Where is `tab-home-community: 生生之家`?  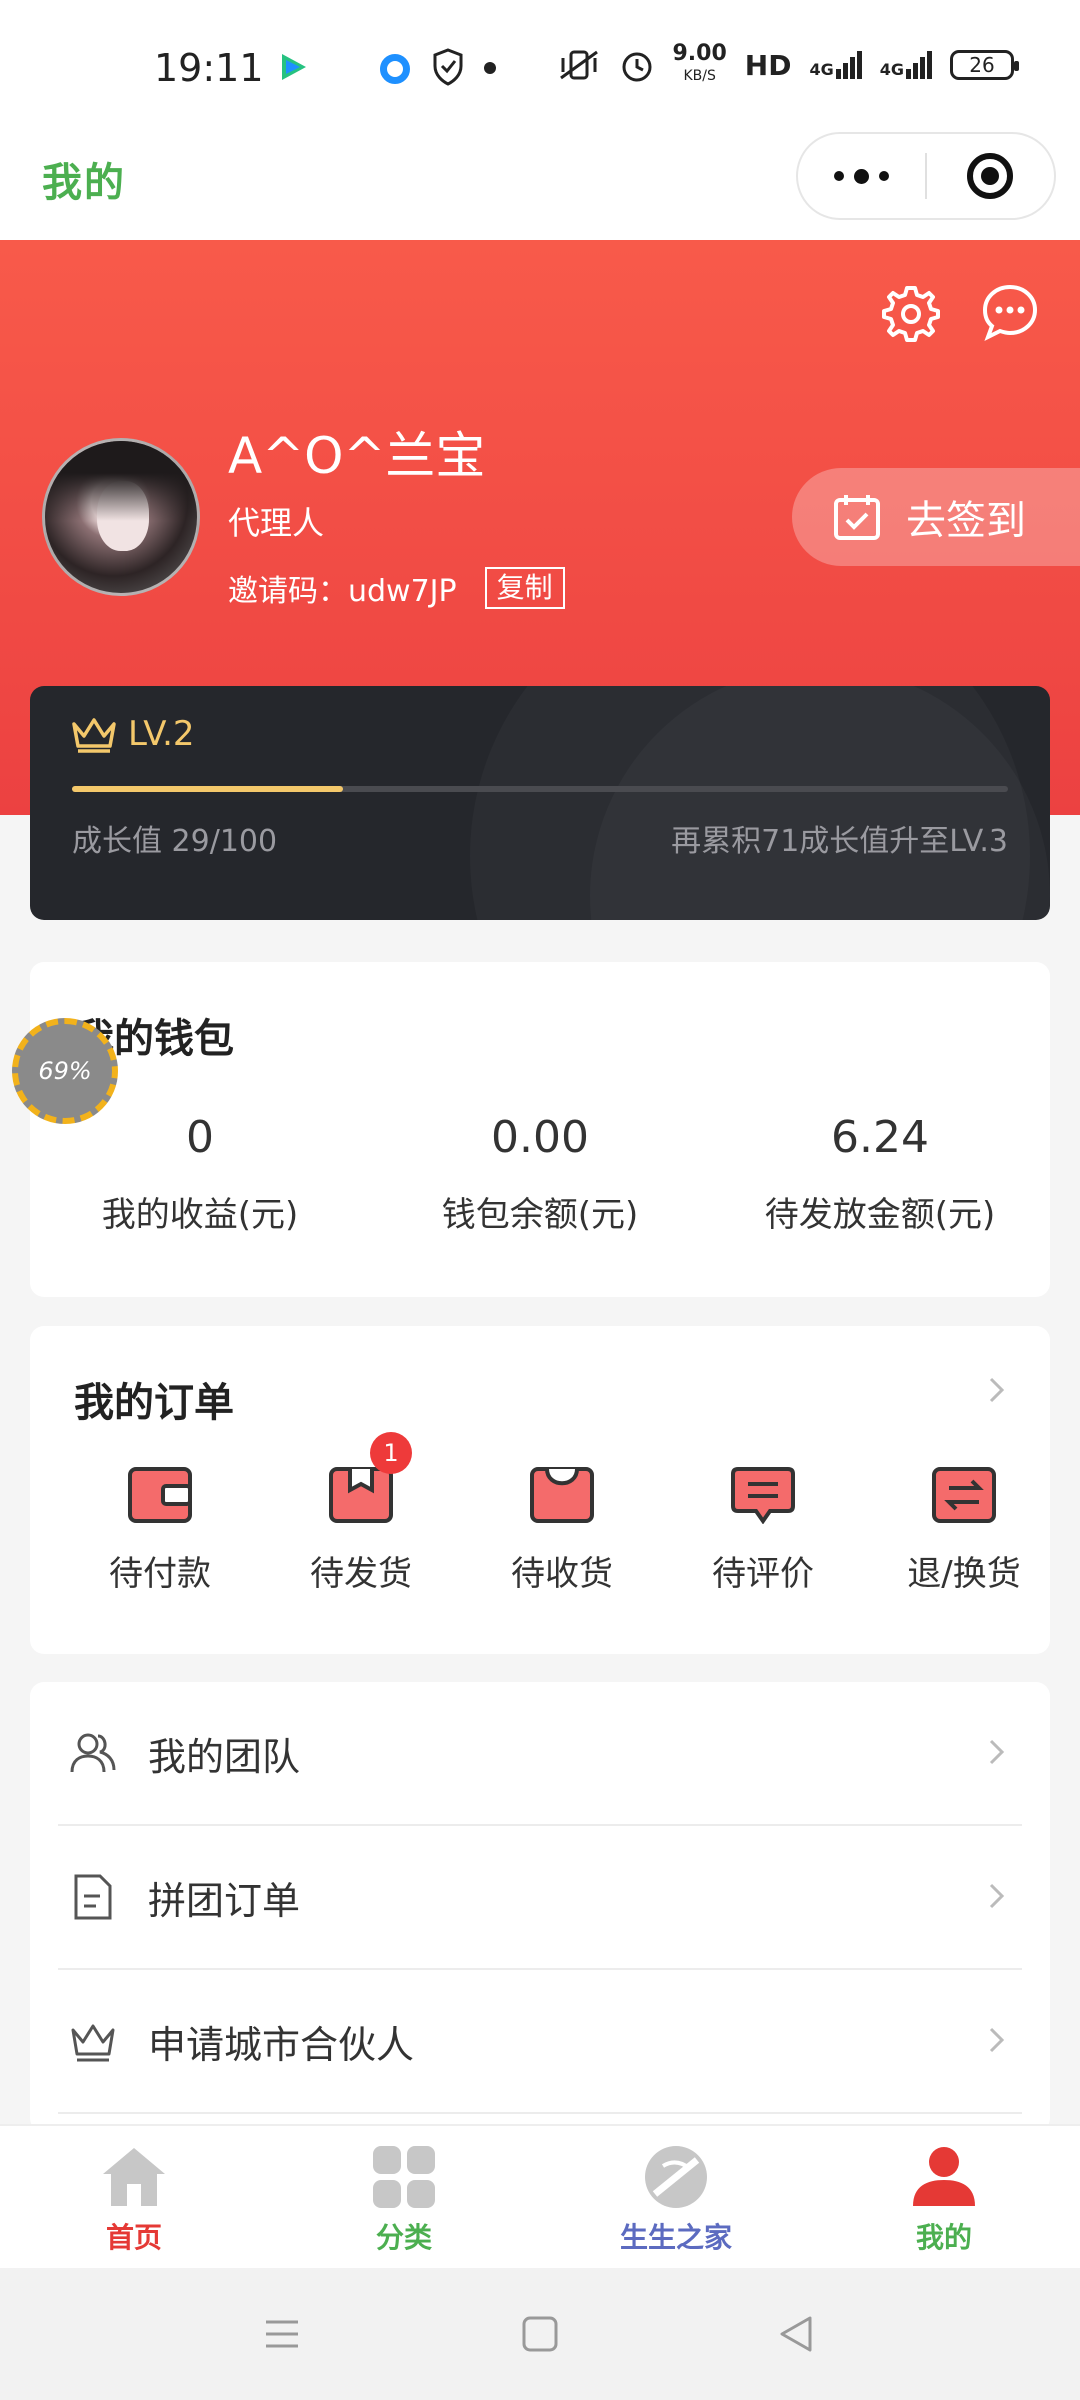 tab-home-community: 生生之家 is located at coordinates (676, 2199).